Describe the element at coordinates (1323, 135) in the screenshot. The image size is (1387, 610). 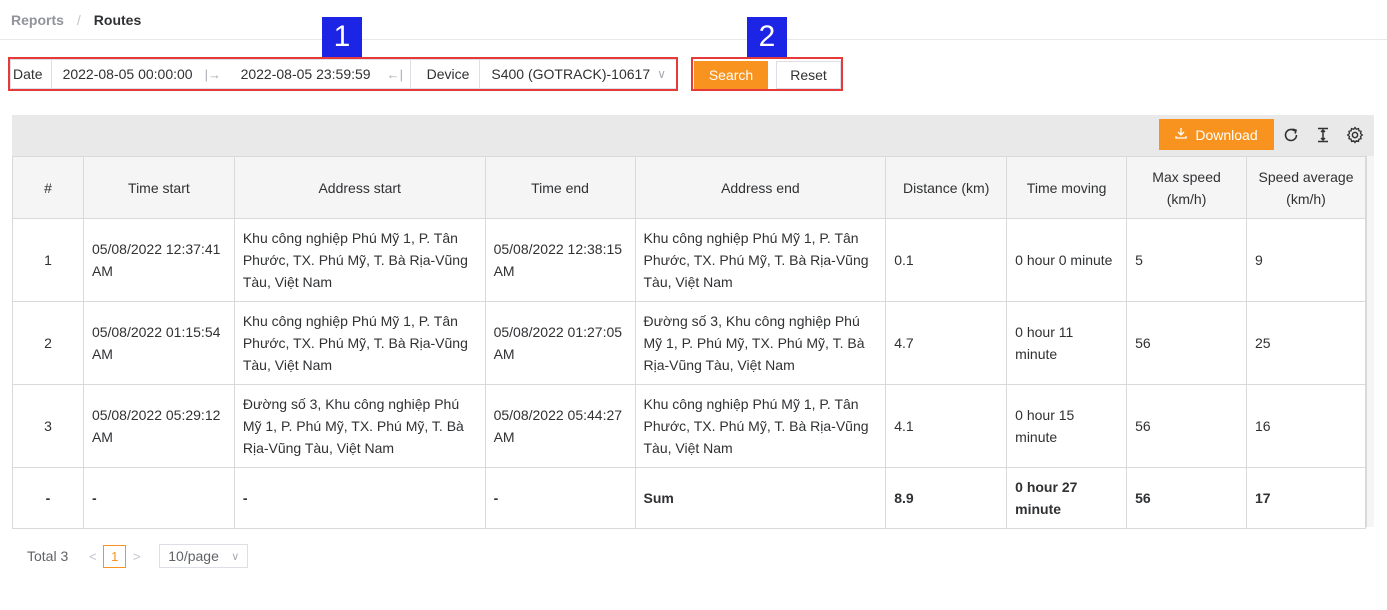
I see `column-height-icon` at that location.